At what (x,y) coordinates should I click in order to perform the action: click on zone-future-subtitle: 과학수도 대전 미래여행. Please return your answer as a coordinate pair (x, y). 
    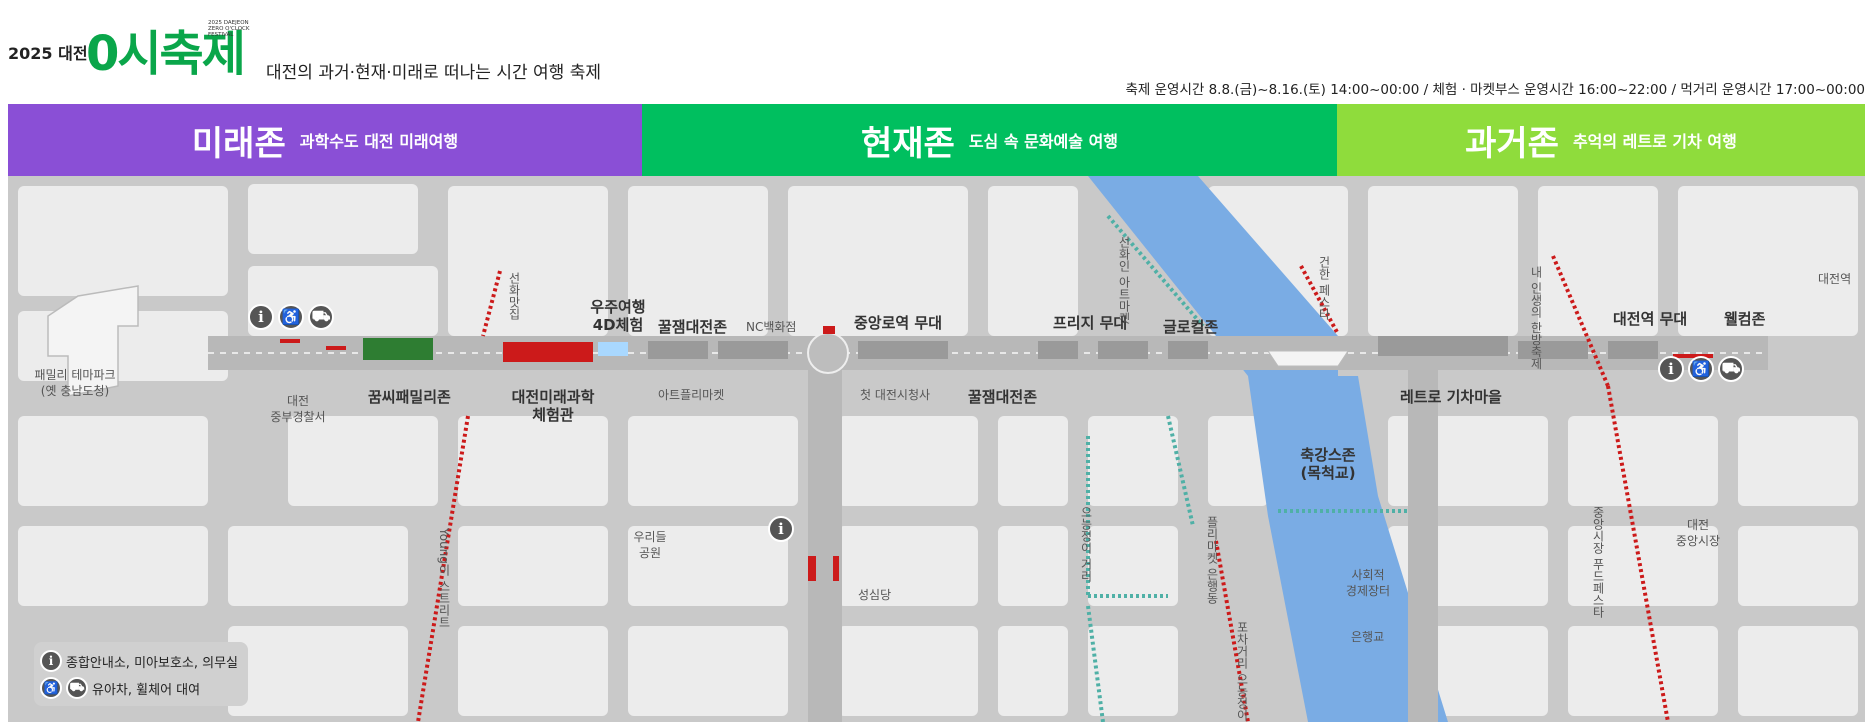
    Looking at the image, I should click on (379, 141).